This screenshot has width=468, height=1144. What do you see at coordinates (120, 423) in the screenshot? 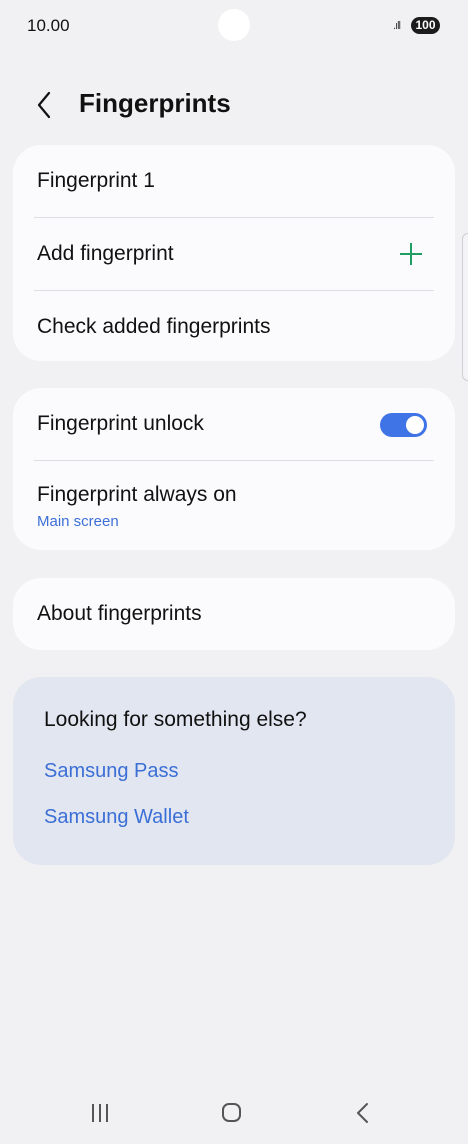
I see `fingerprint-unlock-label: Fingerprint unlock` at bounding box center [120, 423].